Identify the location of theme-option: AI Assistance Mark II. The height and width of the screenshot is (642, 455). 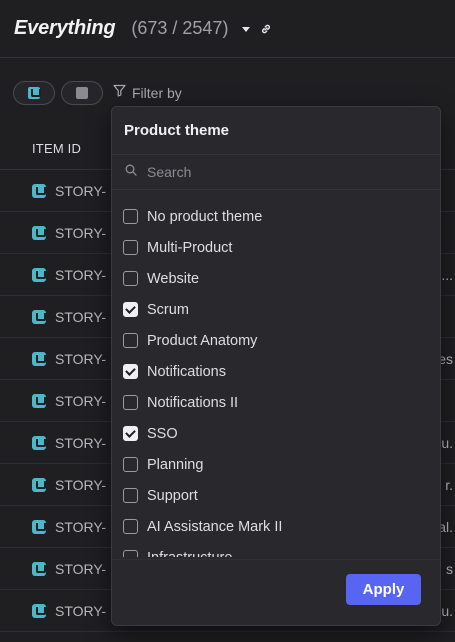
(276, 526).